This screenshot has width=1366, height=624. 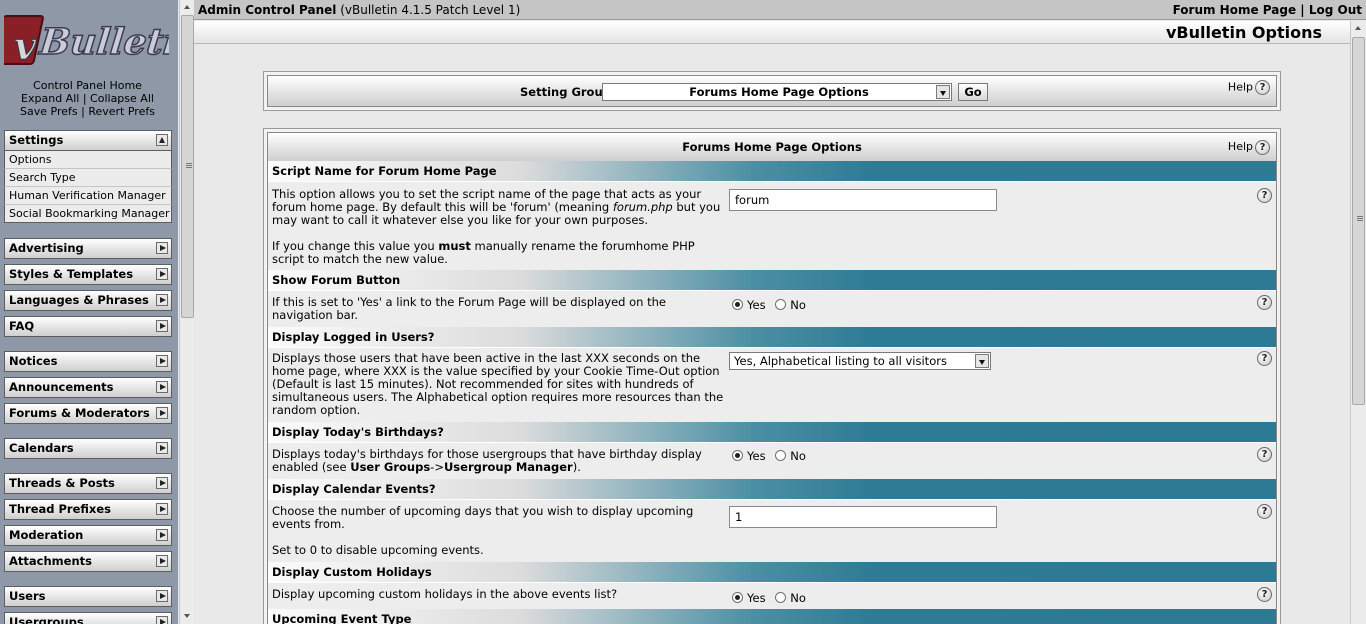 I want to click on nav-group-header: Thread Prefixes, so click(x=88, y=509).